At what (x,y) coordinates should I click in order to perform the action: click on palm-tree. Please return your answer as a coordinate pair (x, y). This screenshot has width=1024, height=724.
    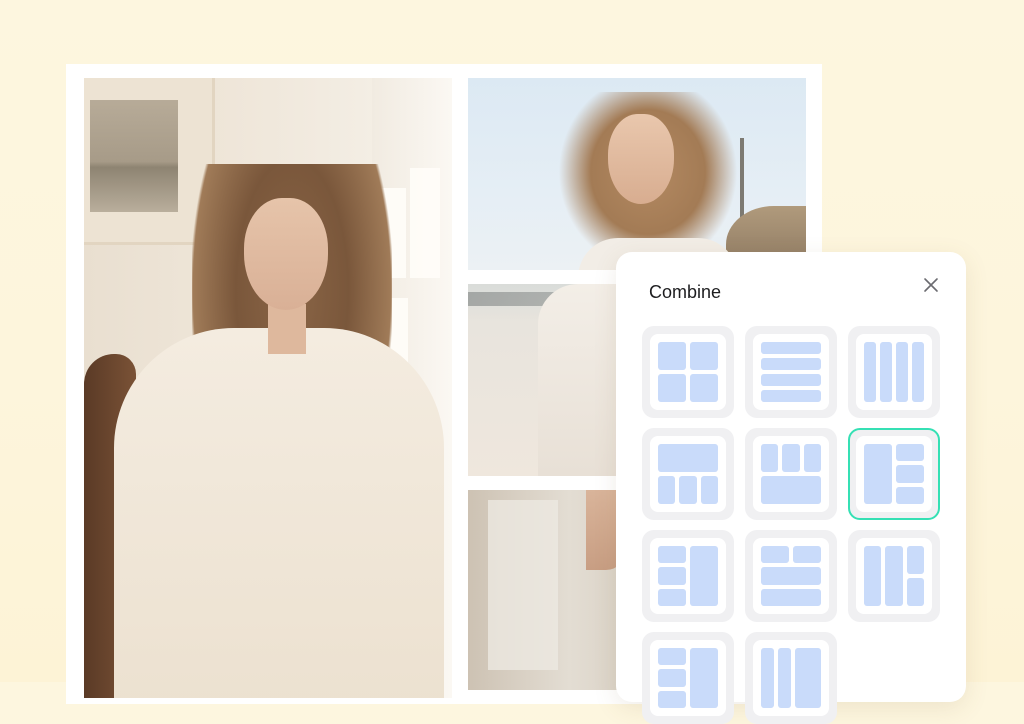
    Looking at the image, I should click on (742, 178).